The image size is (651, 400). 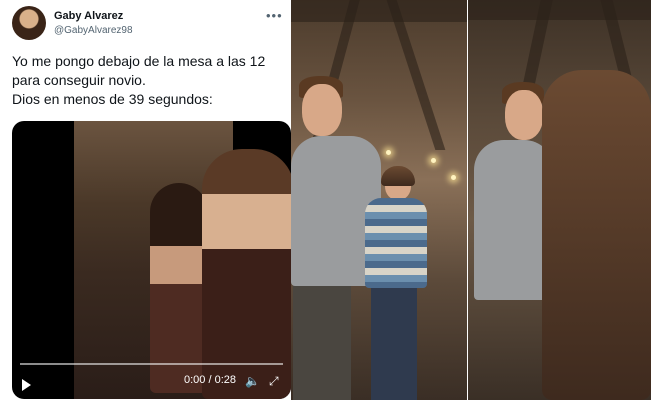 I want to click on play-icon, so click(x=26, y=385).